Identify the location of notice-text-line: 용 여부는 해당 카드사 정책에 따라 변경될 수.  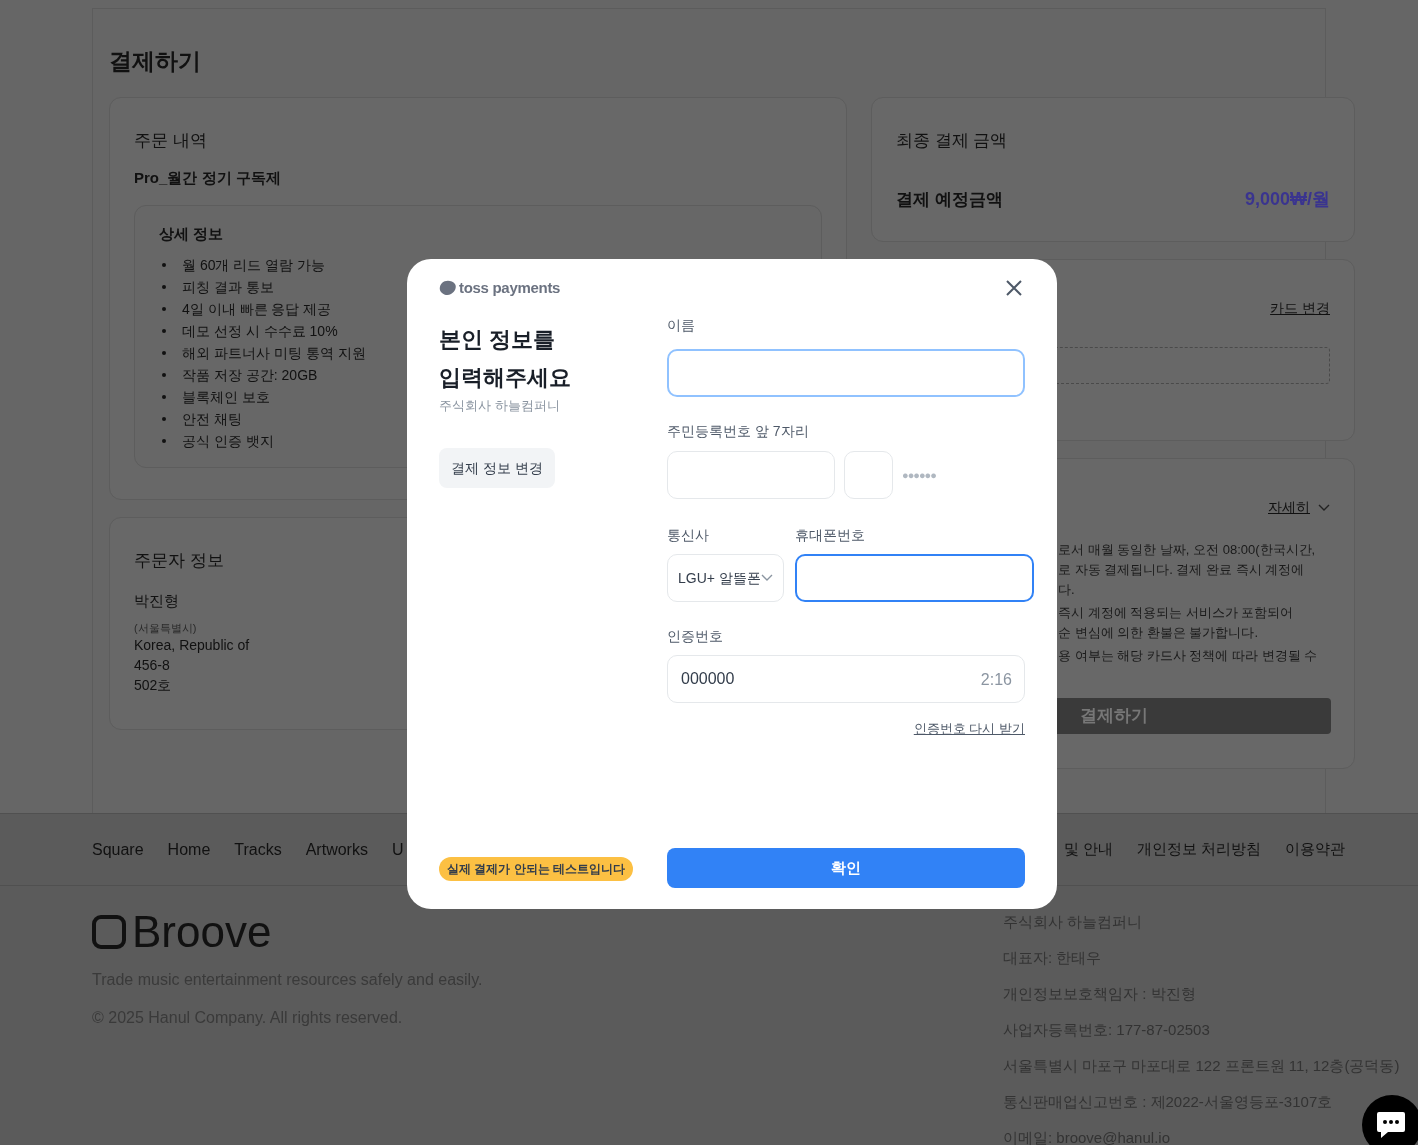
(1188, 656).